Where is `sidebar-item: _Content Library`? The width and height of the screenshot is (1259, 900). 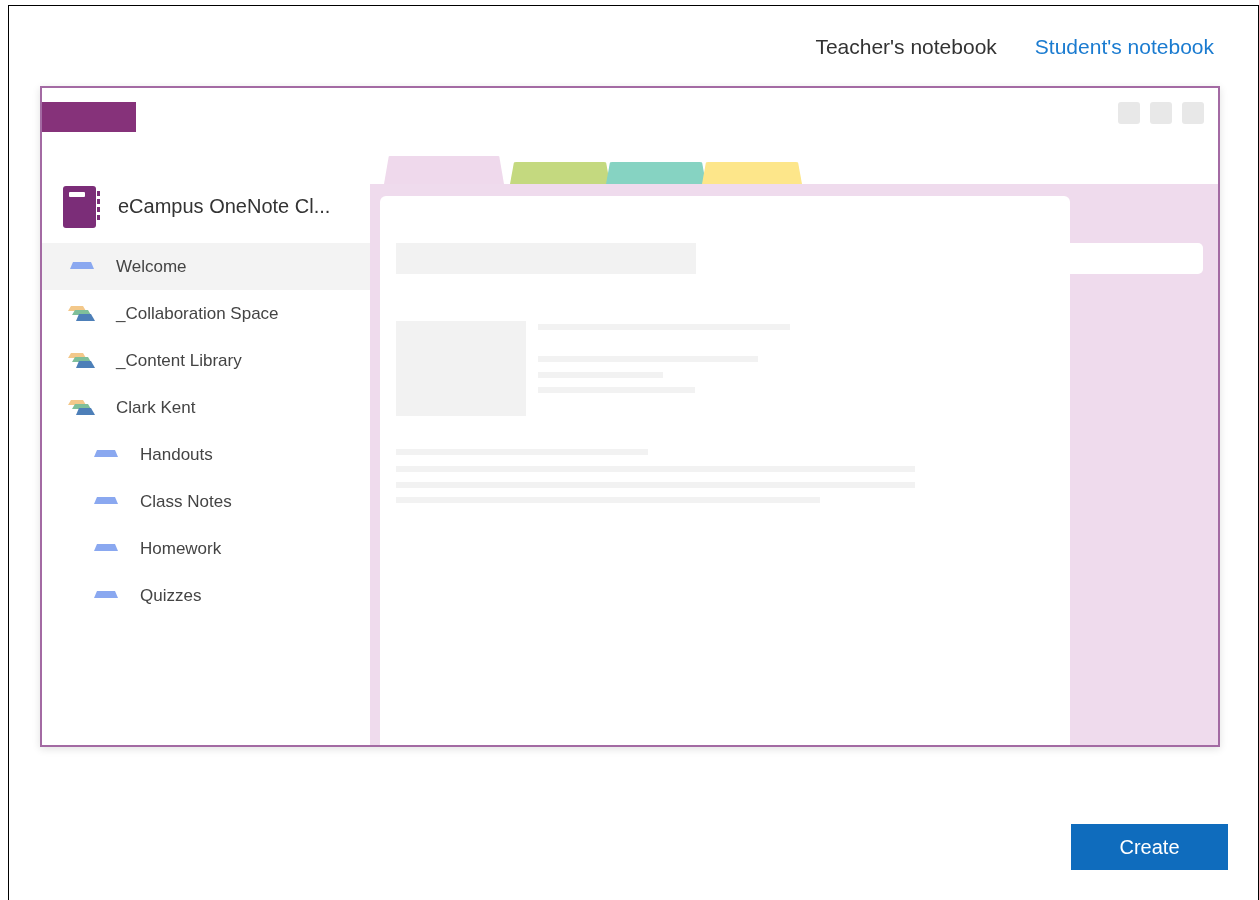
sidebar-item: _Content Library is located at coordinates (206, 360).